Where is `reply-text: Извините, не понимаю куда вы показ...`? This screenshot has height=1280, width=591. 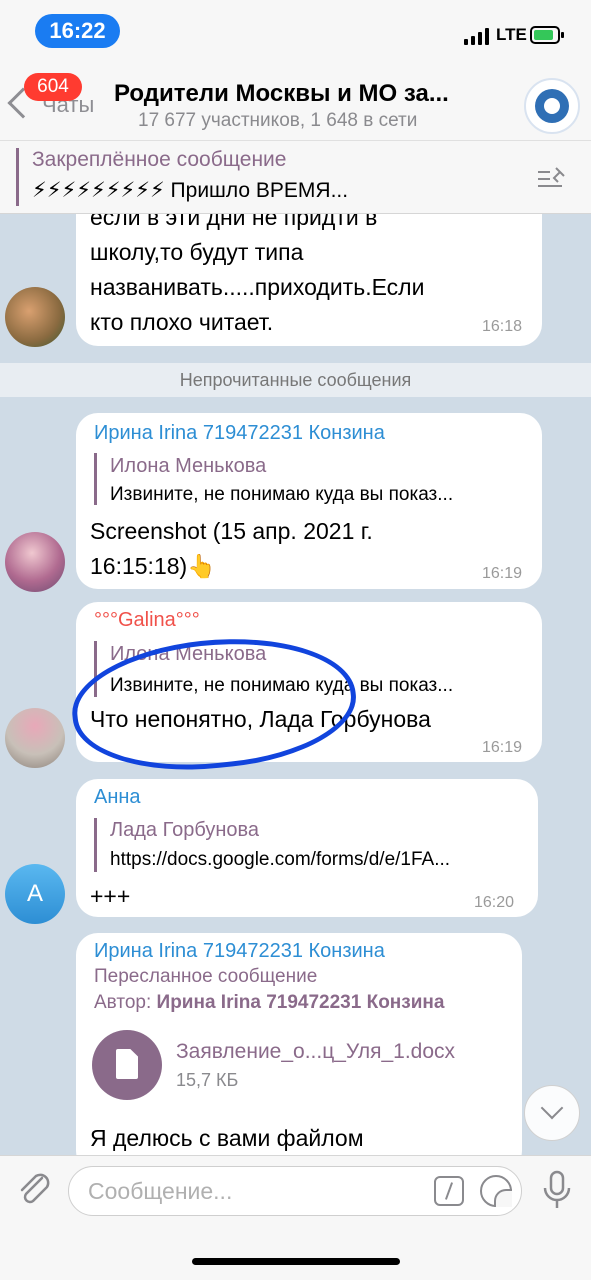 reply-text: Извините, не понимаю куда вы показ... is located at coordinates (318, 495).